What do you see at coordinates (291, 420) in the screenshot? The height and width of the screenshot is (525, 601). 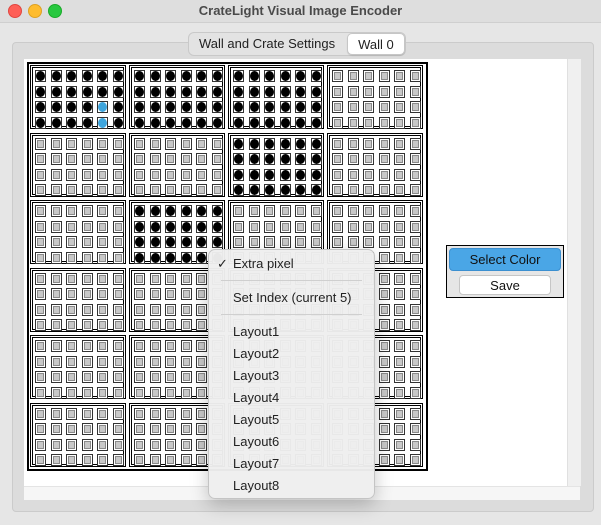 I see `menu-item-layout5: Layout5` at bounding box center [291, 420].